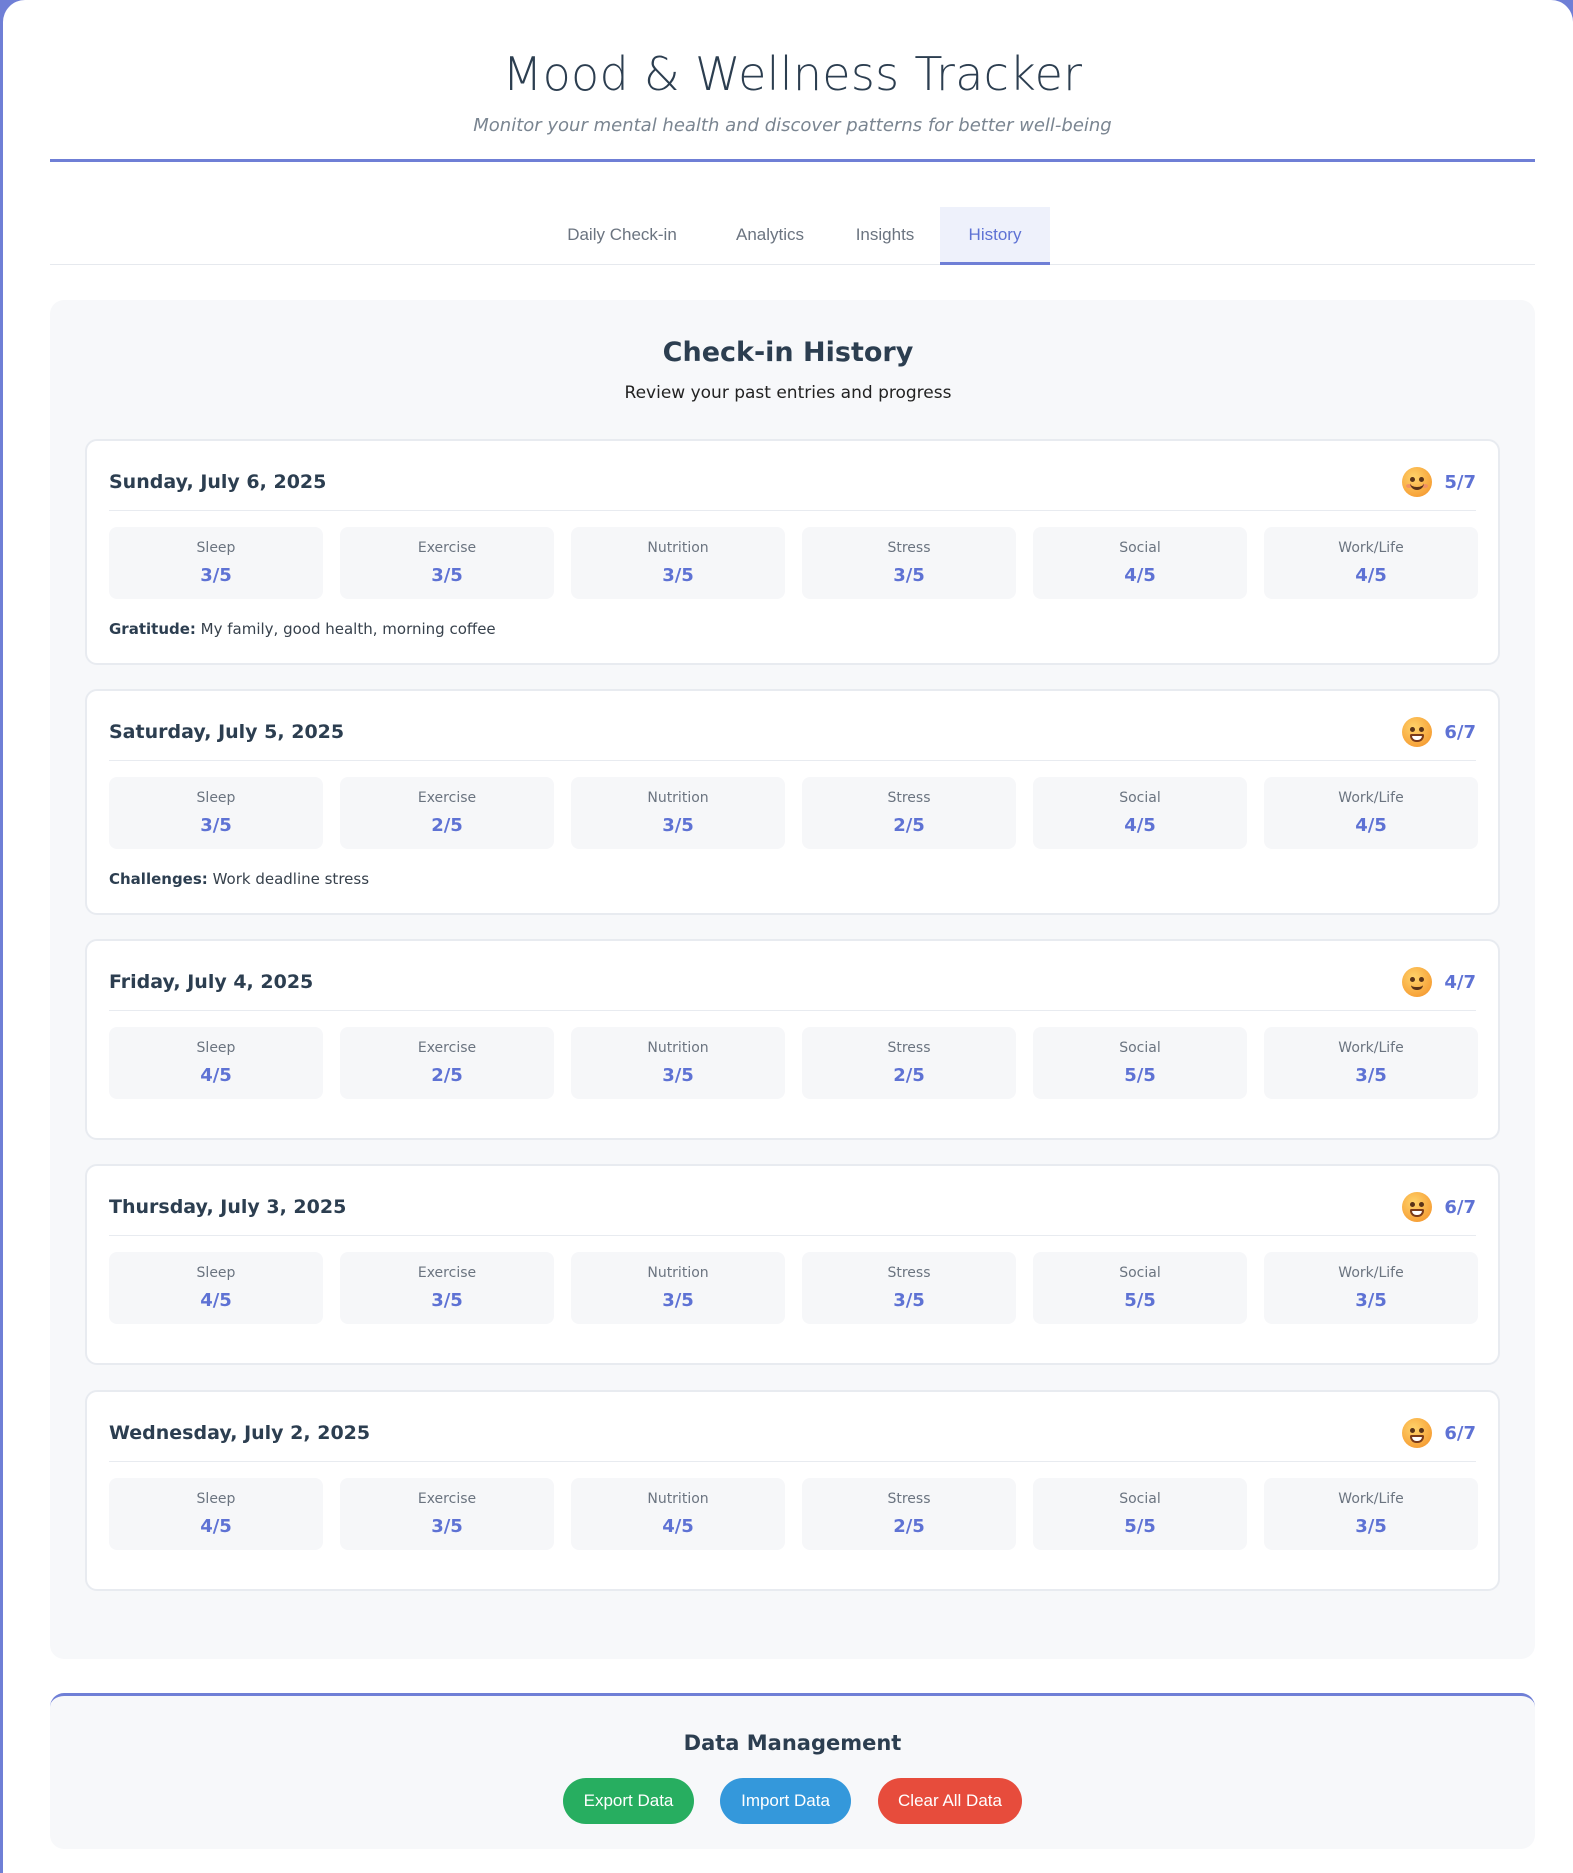 The width and height of the screenshot is (1573, 1873). What do you see at coordinates (950, 1801) in the screenshot?
I see `clear-all-data-button: Clear All Data` at bounding box center [950, 1801].